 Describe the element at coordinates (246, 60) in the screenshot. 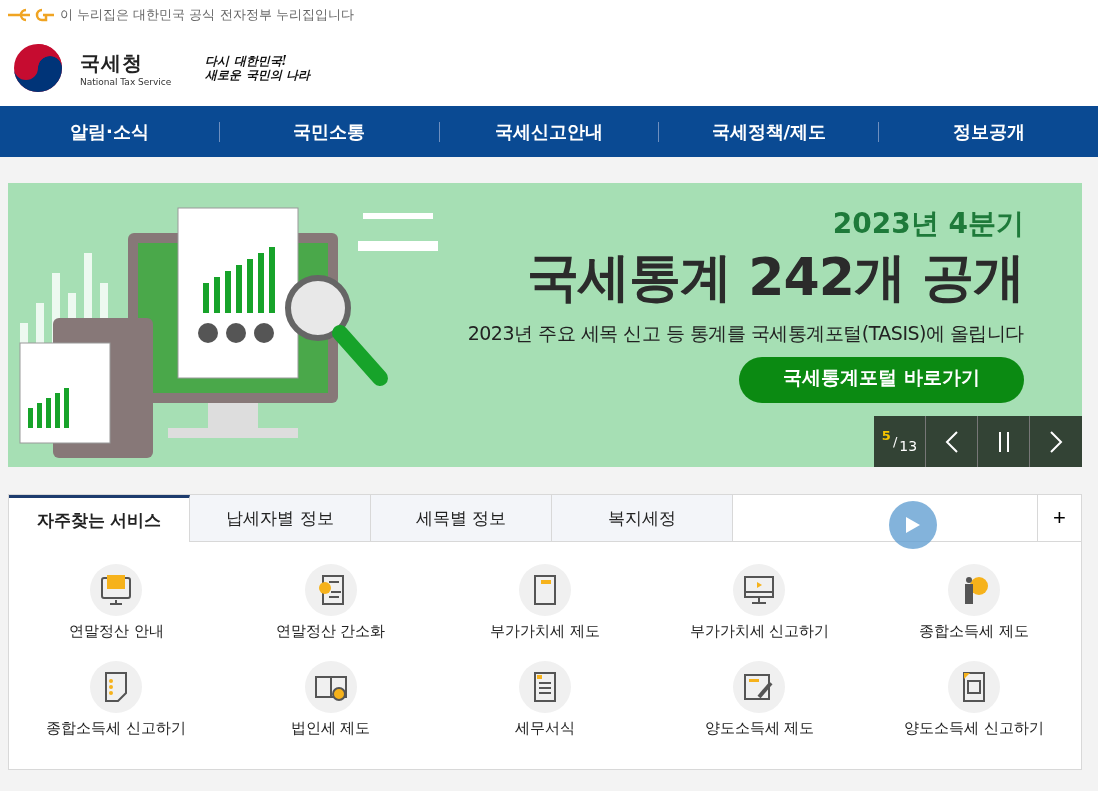

I see `slogan-line: 다시 대한민국!` at that location.